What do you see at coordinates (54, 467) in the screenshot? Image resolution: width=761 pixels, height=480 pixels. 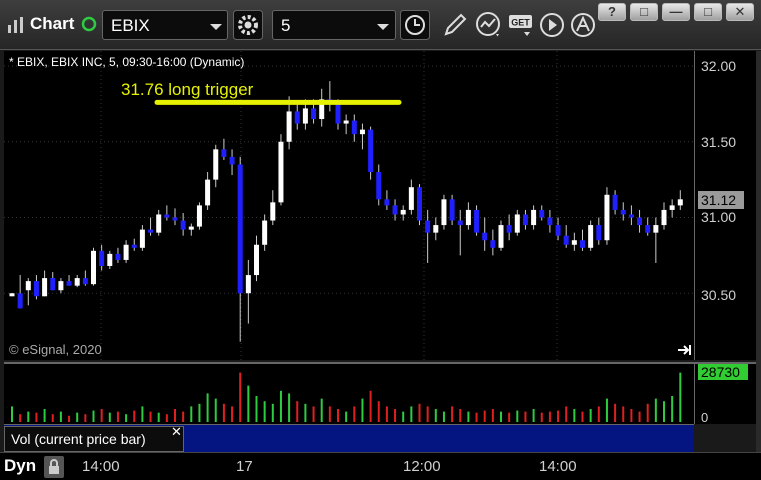 I see `lock-icon` at bounding box center [54, 467].